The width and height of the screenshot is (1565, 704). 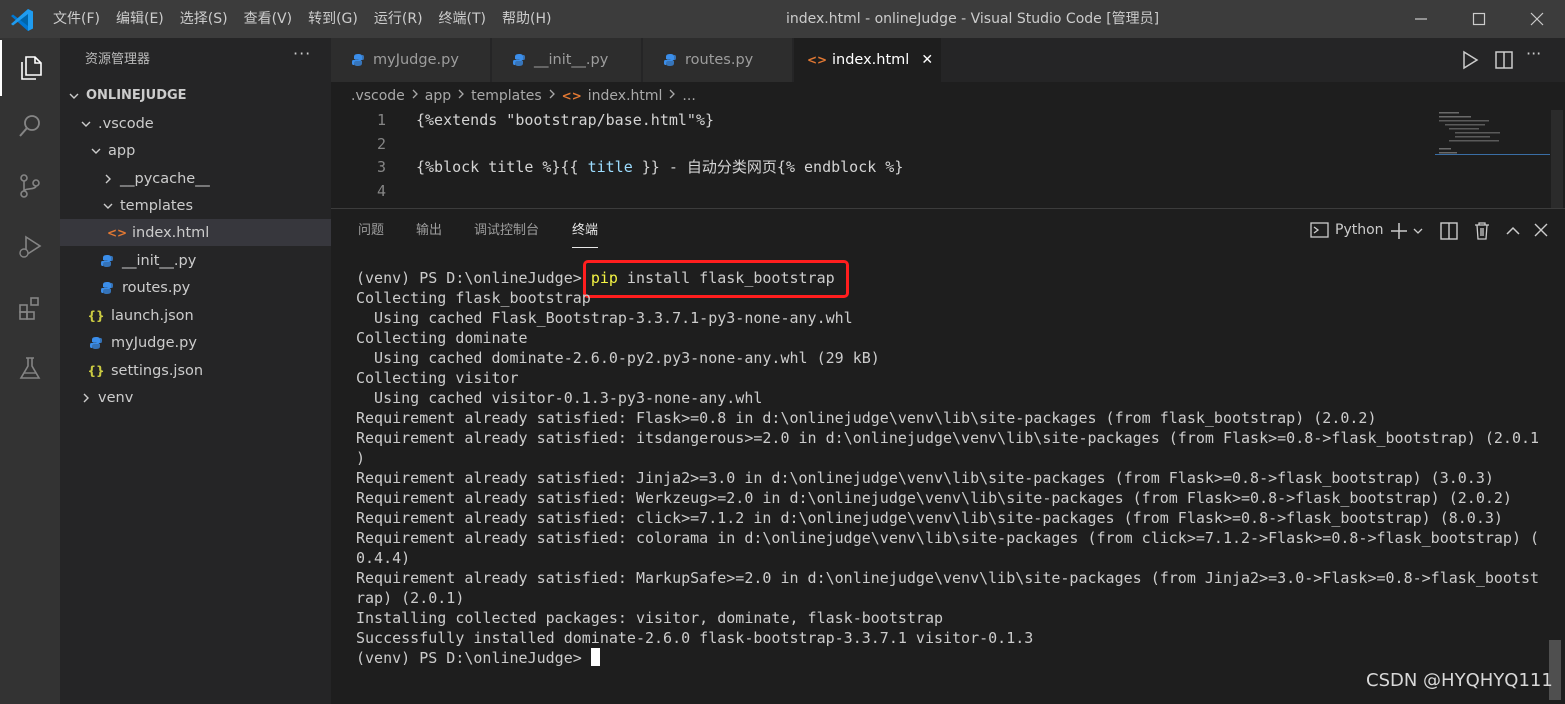 I want to click on code-line: 2, so click(x=881, y=144).